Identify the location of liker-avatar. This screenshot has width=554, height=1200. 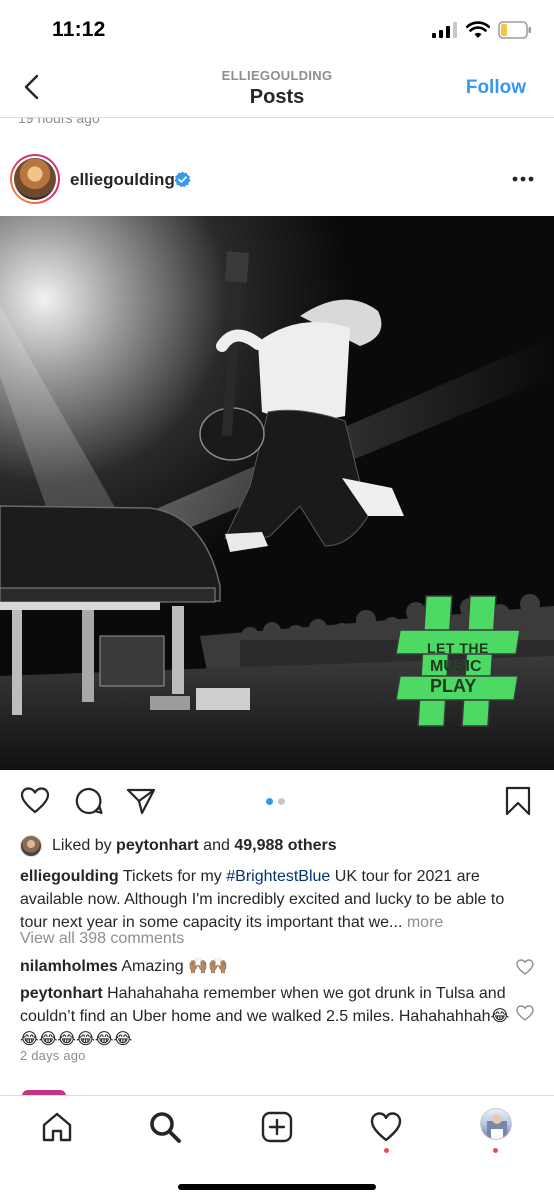
(31, 846).